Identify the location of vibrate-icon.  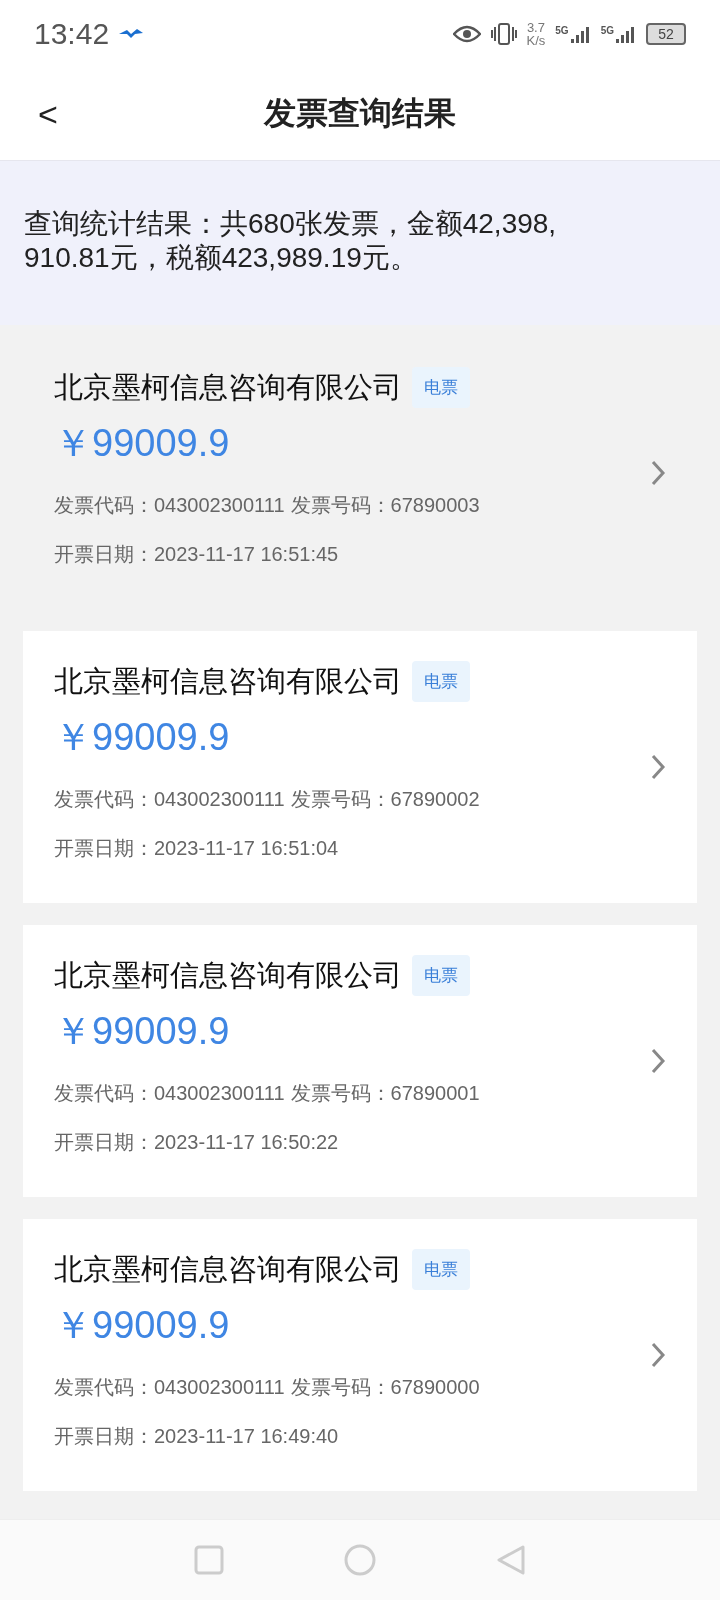
(503, 34).